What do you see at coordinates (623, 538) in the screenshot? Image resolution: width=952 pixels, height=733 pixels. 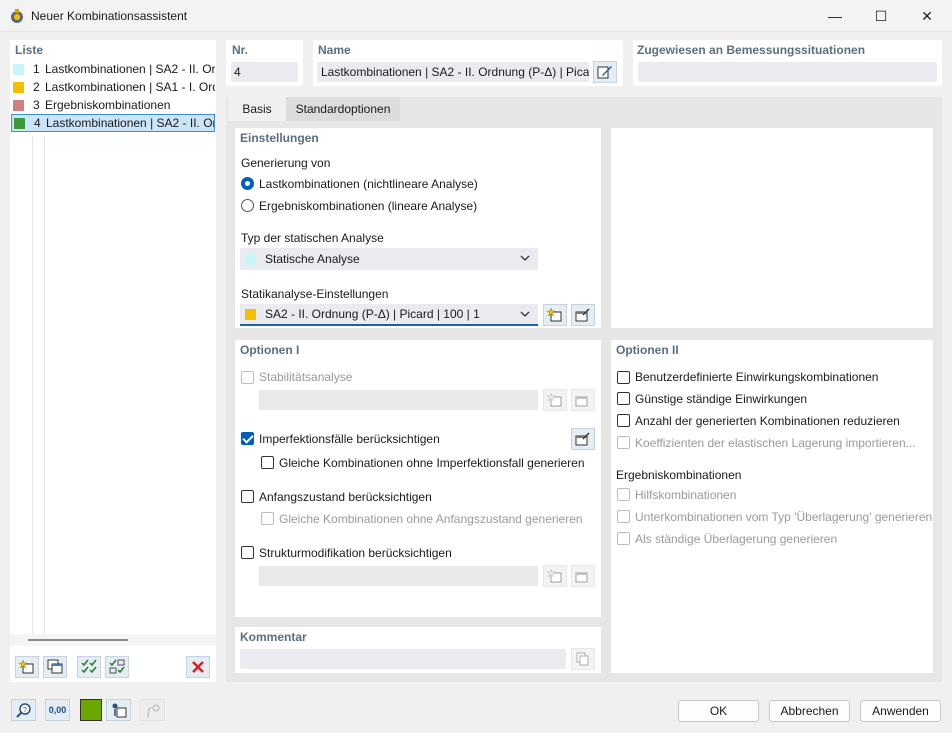 I see `permanent-checkbox` at bounding box center [623, 538].